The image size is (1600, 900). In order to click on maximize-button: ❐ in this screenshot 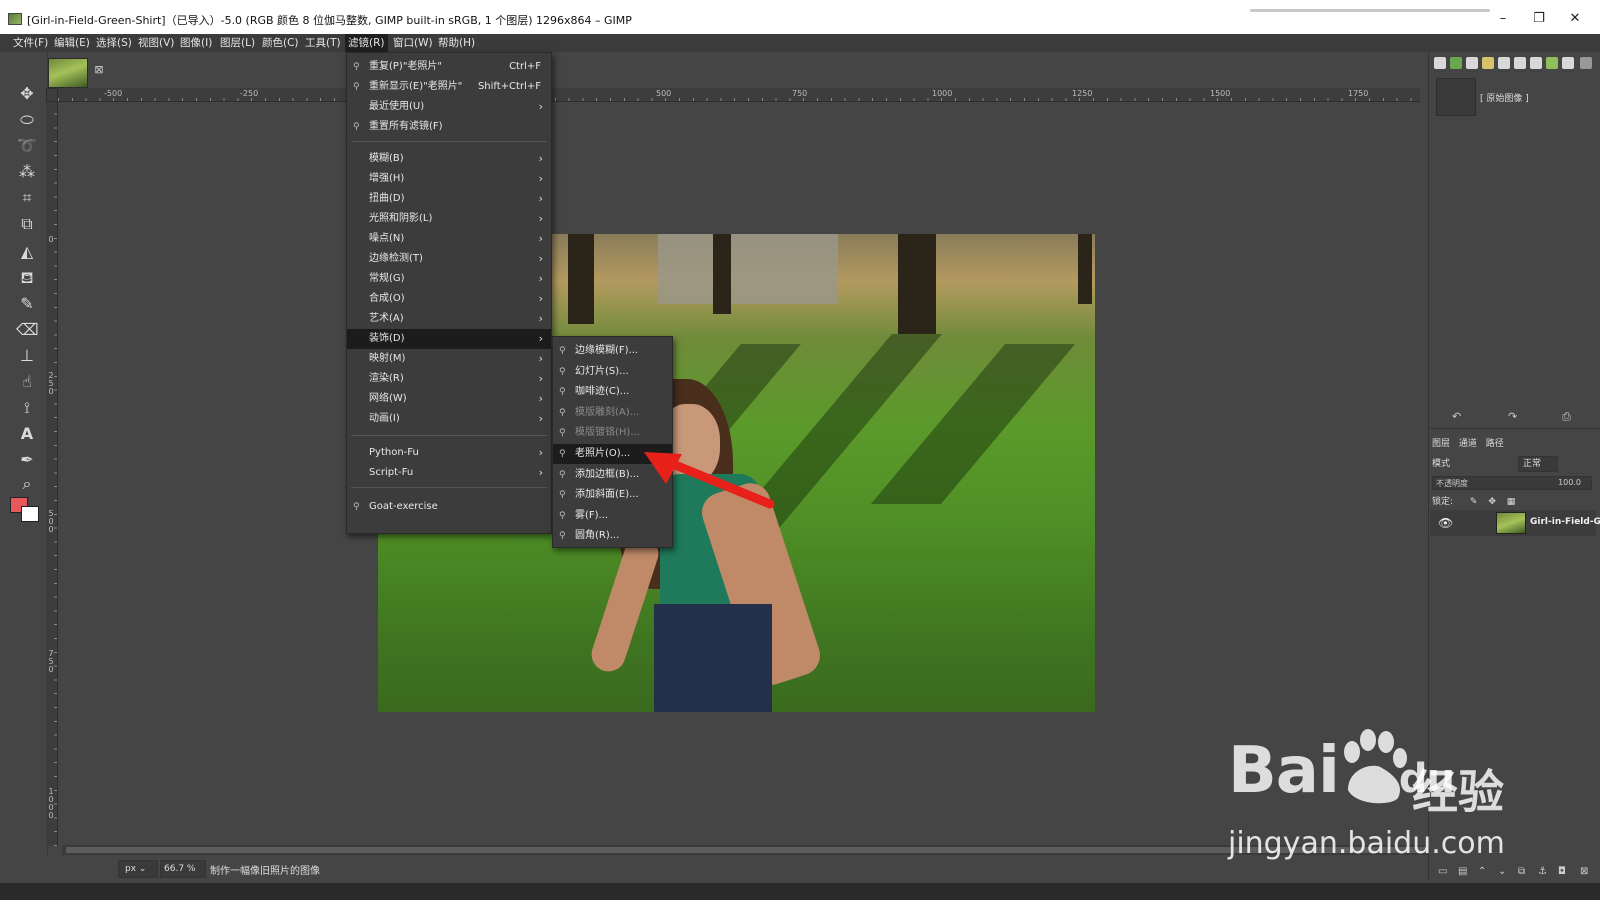, I will do `click(1539, 19)`.